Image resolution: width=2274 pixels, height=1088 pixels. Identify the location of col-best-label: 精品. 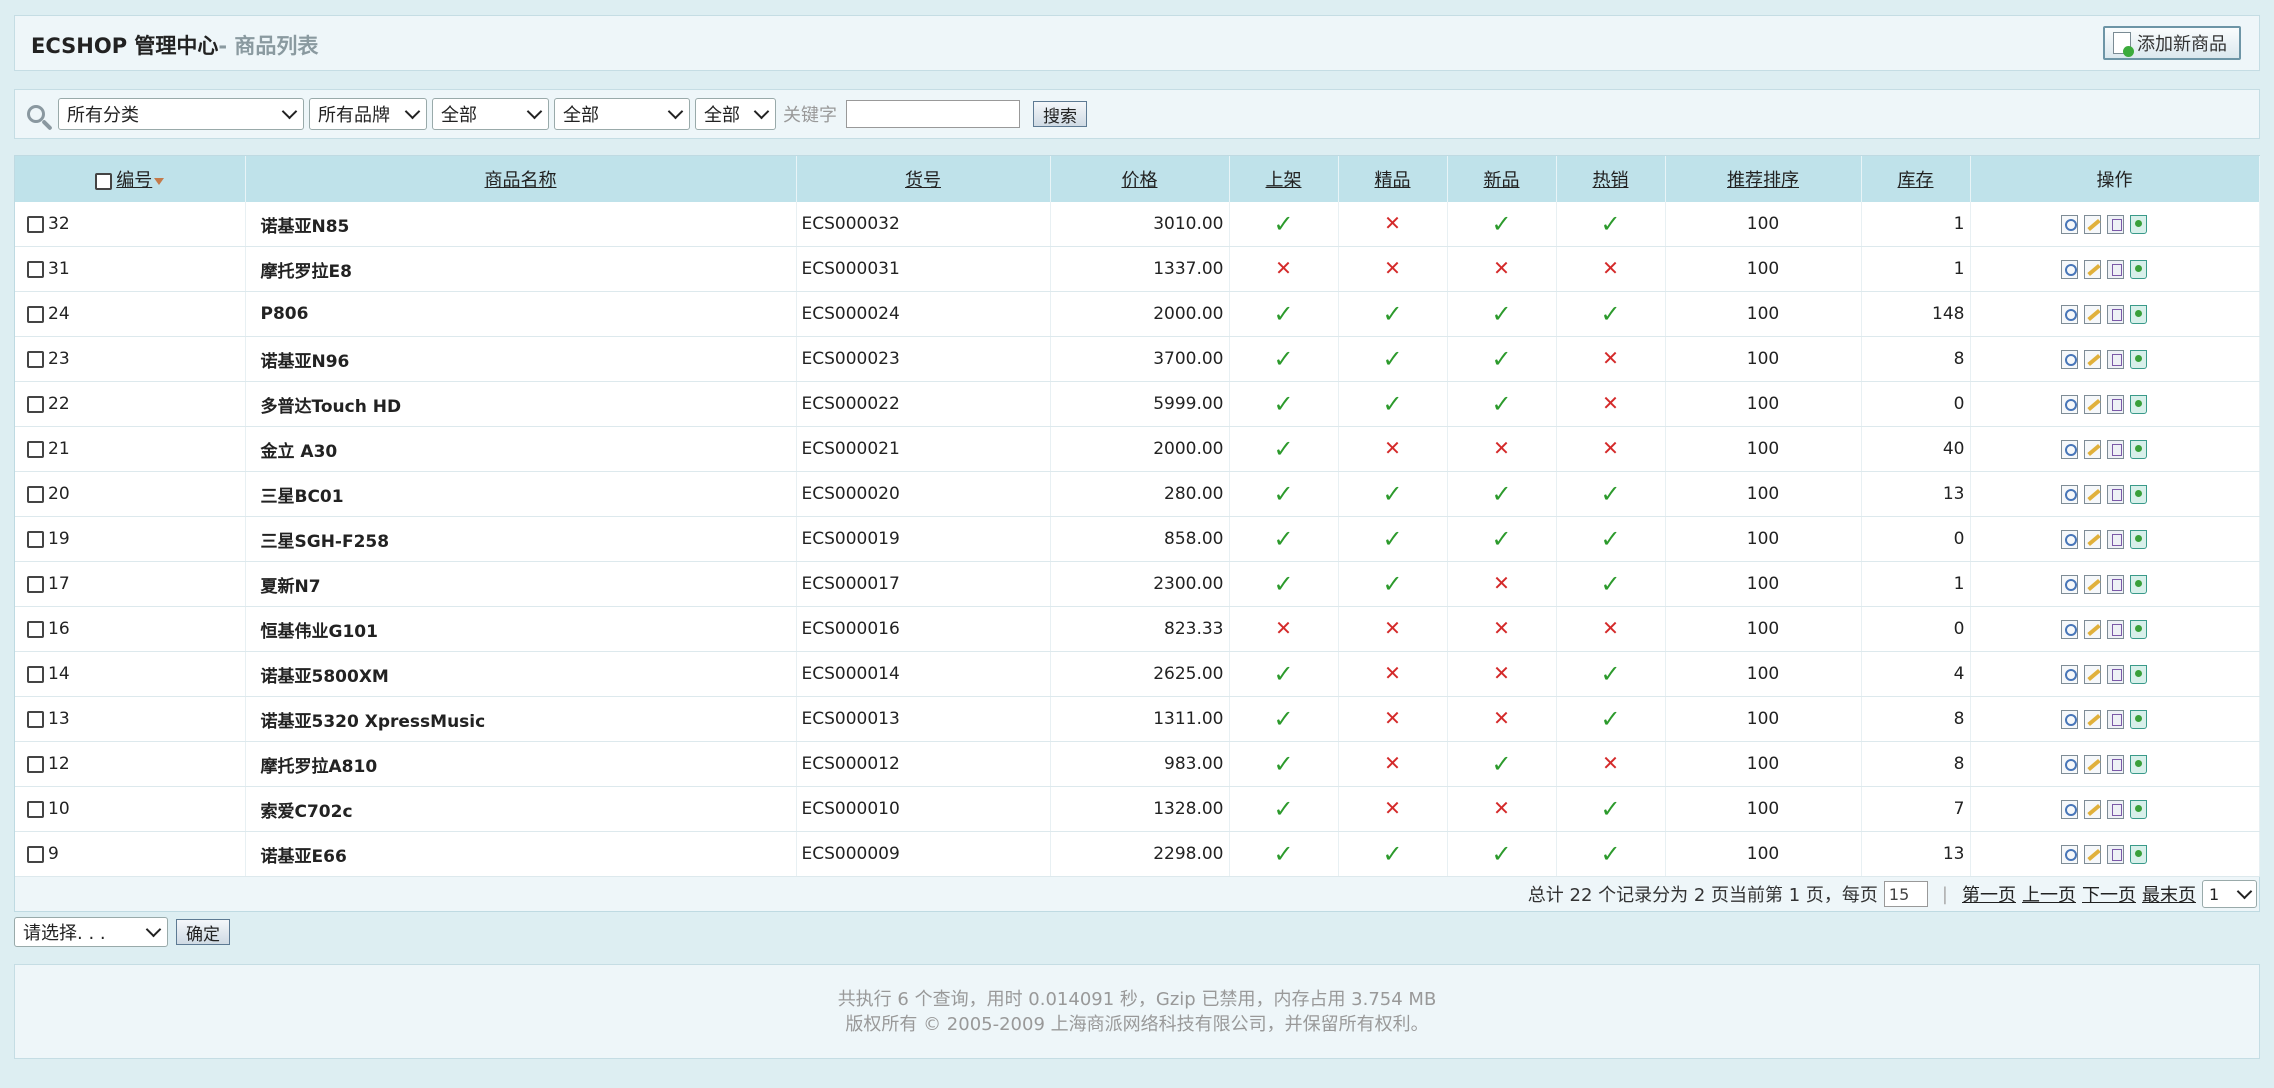
(1393, 180).